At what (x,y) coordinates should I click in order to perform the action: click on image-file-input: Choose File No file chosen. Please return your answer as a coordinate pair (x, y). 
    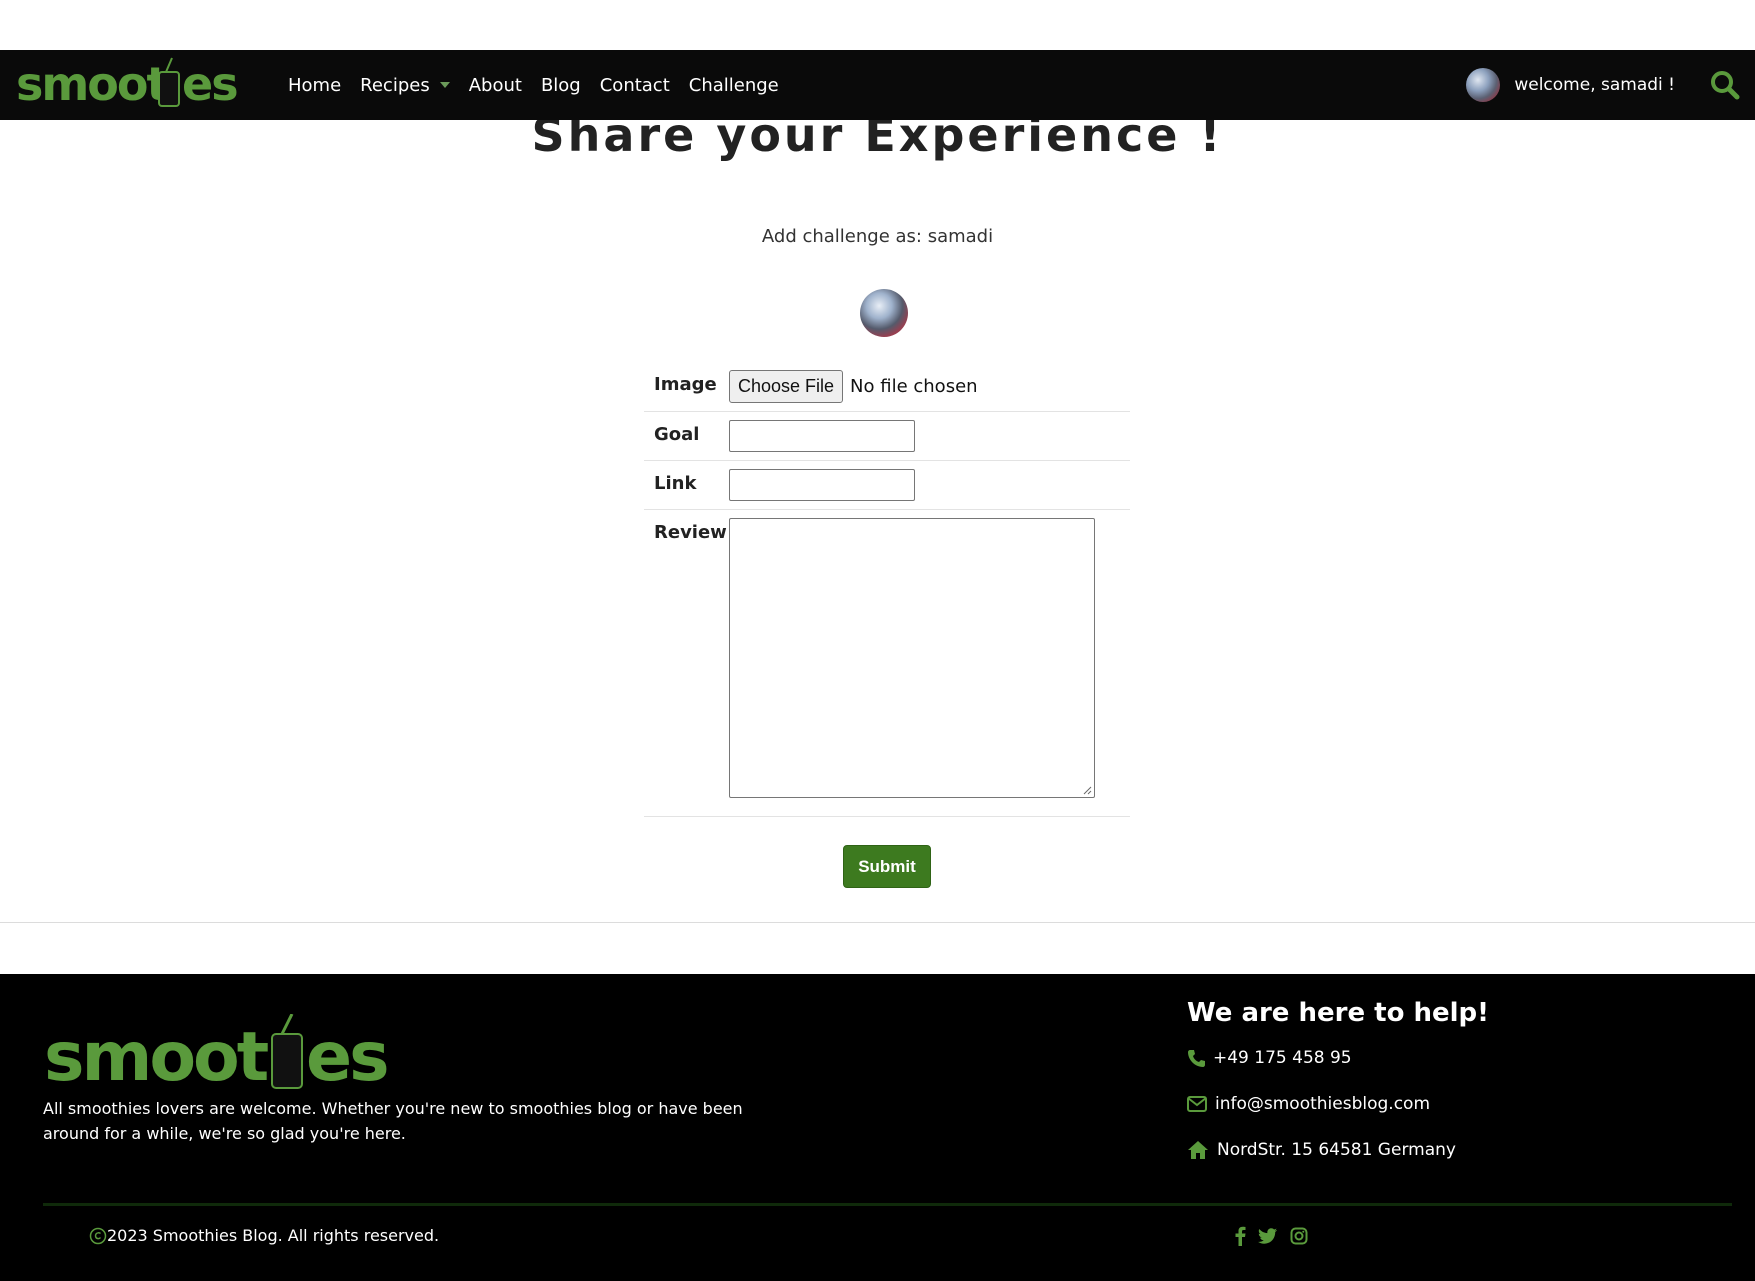
    Looking at the image, I should click on (853, 386).